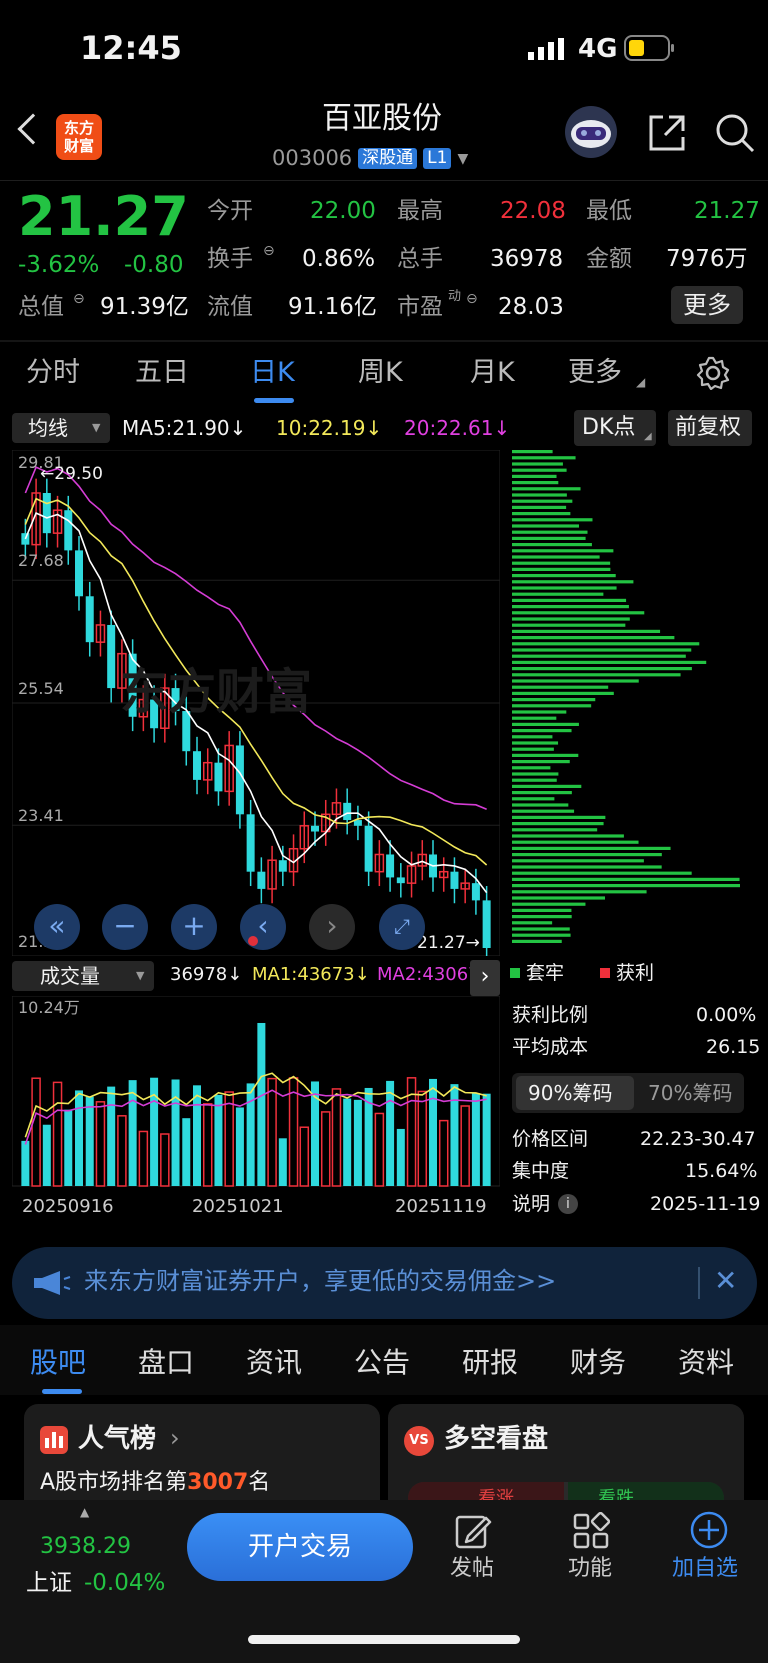 This screenshot has width=768, height=1663. What do you see at coordinates (609, 427) in the screenshot?
I see `dk-point-label: DK点` at bounding box center [609, 427].